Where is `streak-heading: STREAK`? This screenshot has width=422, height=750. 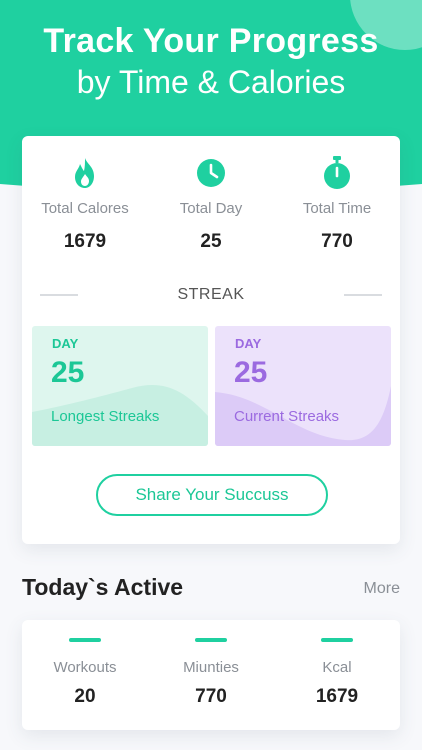 streak-heading: STREAK is located at coordinates (211, 294).